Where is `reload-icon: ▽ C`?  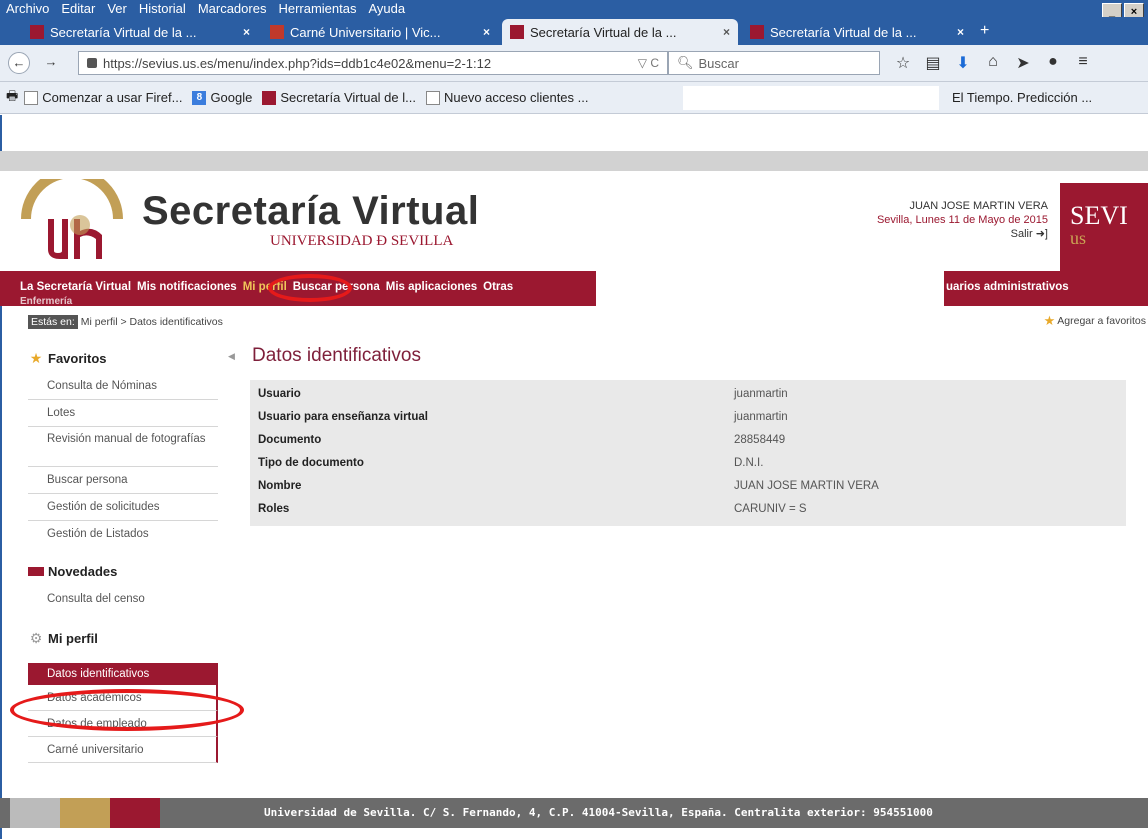
reload-icon: ▽ C is located at coordinates (652, 63).